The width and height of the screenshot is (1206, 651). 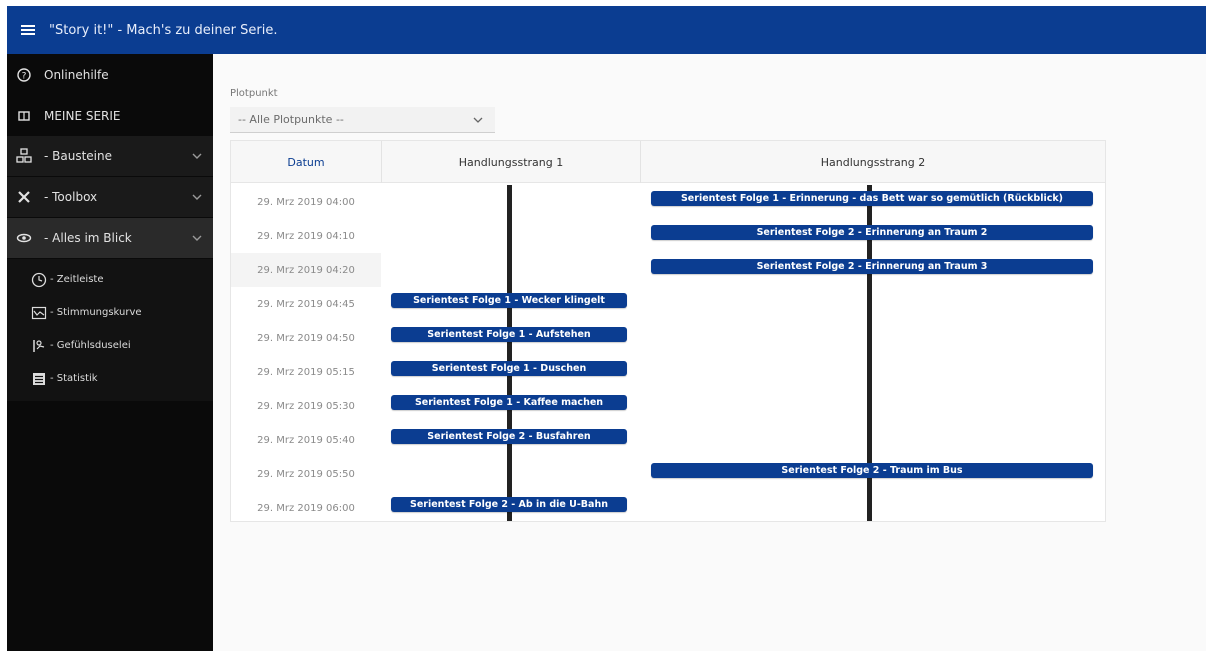 I want to click on sidebar-item-label: - Statistik, so click(x=74, y=378).